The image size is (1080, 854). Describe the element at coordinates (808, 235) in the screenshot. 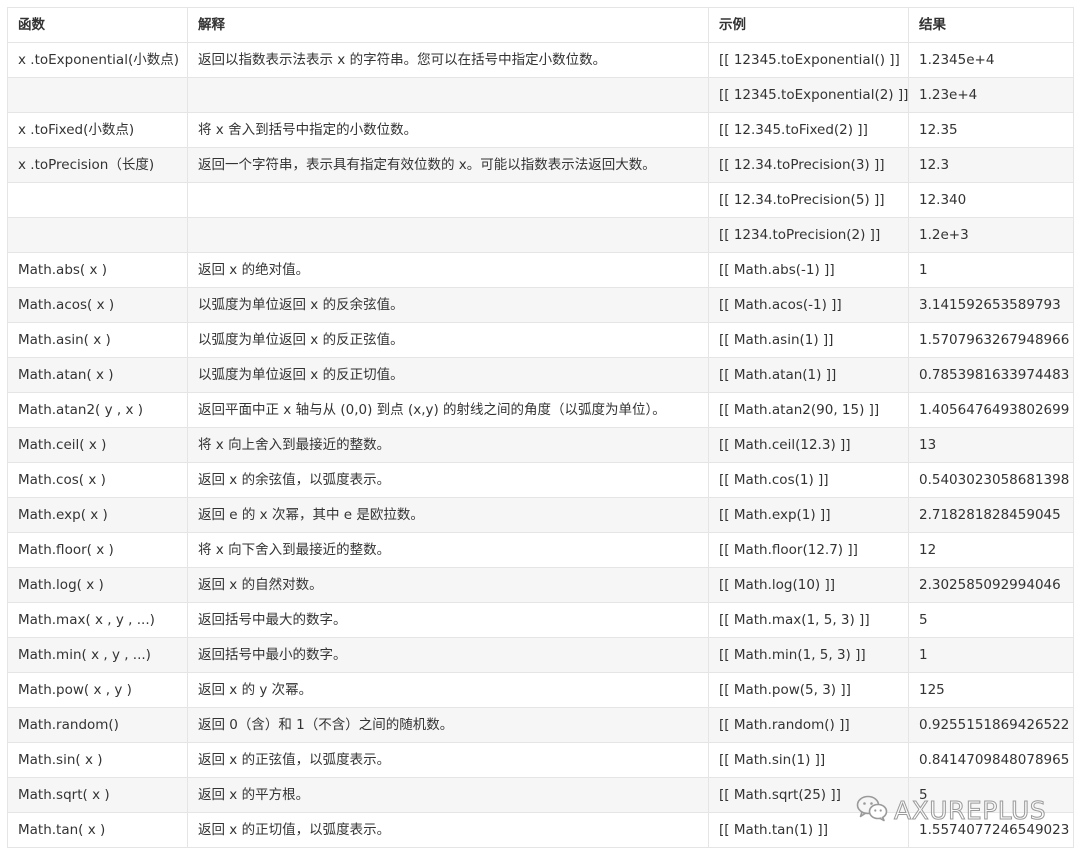

I see `example-cell: [[ 1234.toPrecision(2) ]]` at that location.